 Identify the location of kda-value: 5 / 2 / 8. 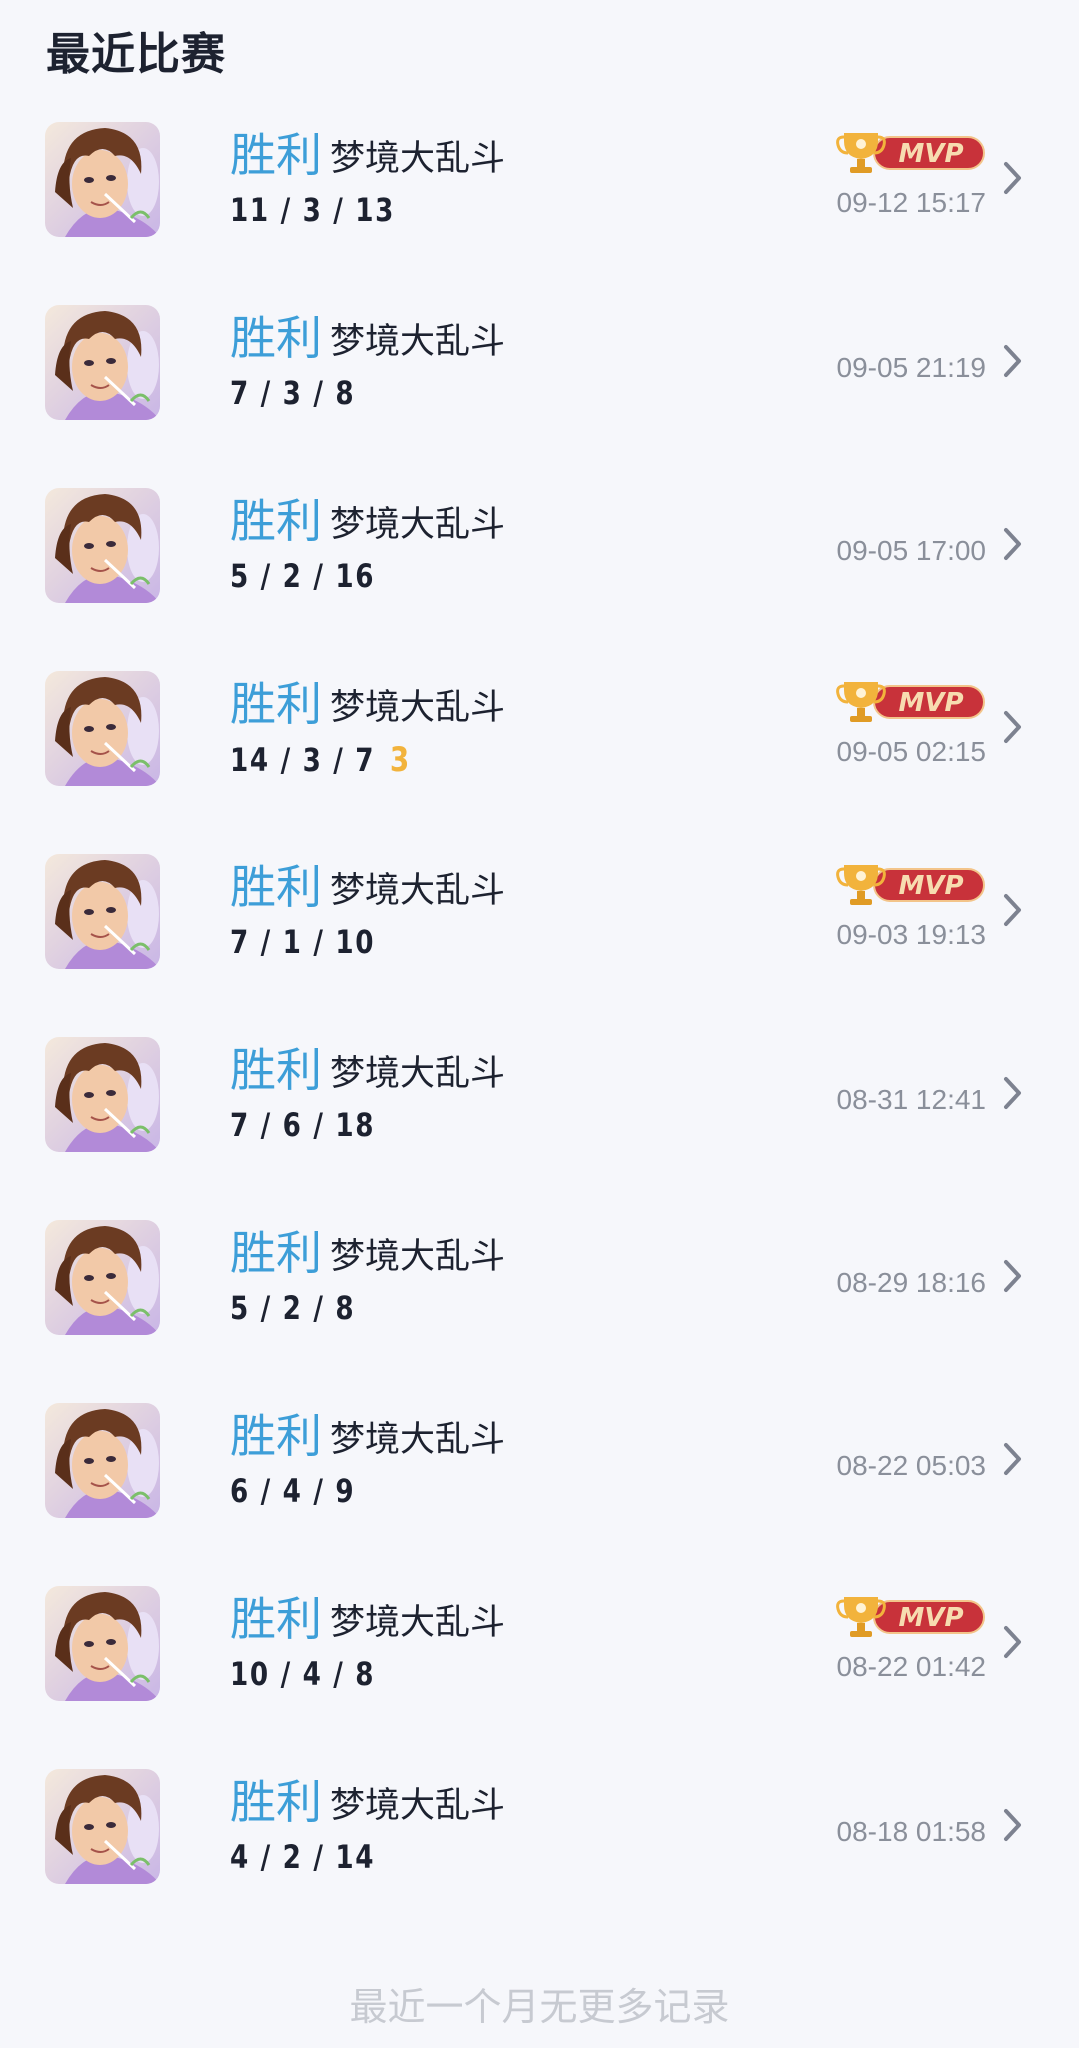
(293, 1308).